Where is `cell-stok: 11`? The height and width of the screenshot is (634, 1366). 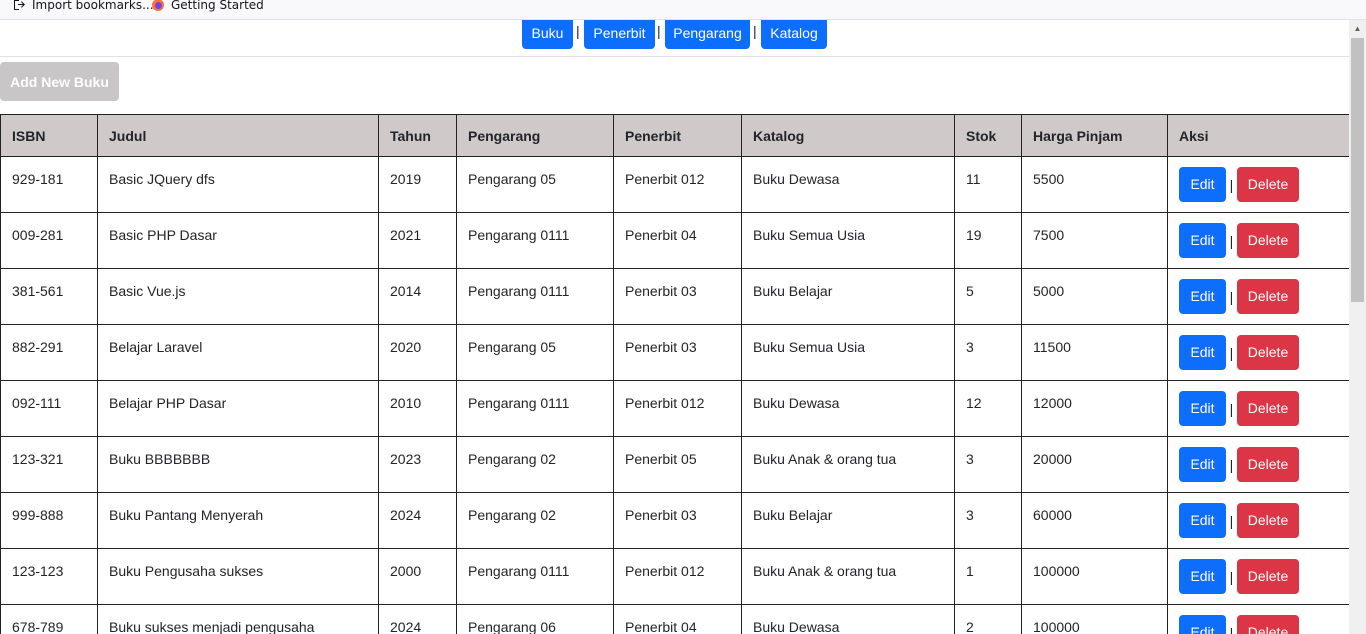
cell-stok: 11 is located at coordinates (988, 184).